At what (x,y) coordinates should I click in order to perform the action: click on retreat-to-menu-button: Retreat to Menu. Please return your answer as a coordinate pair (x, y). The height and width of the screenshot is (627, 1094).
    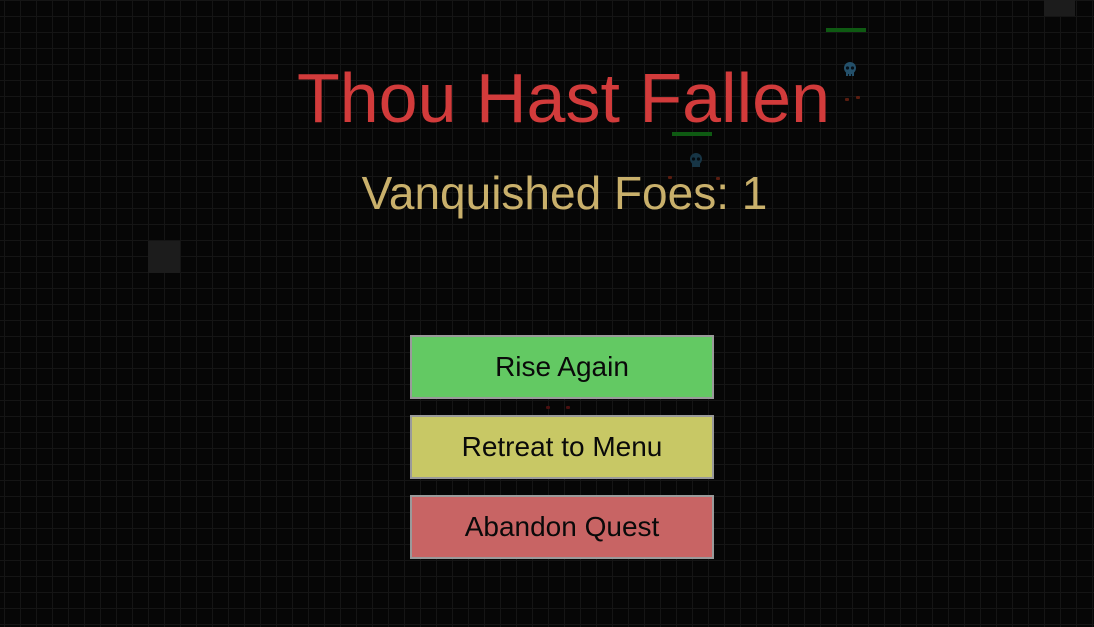
    Looking at the image, I should click on (562, 447).